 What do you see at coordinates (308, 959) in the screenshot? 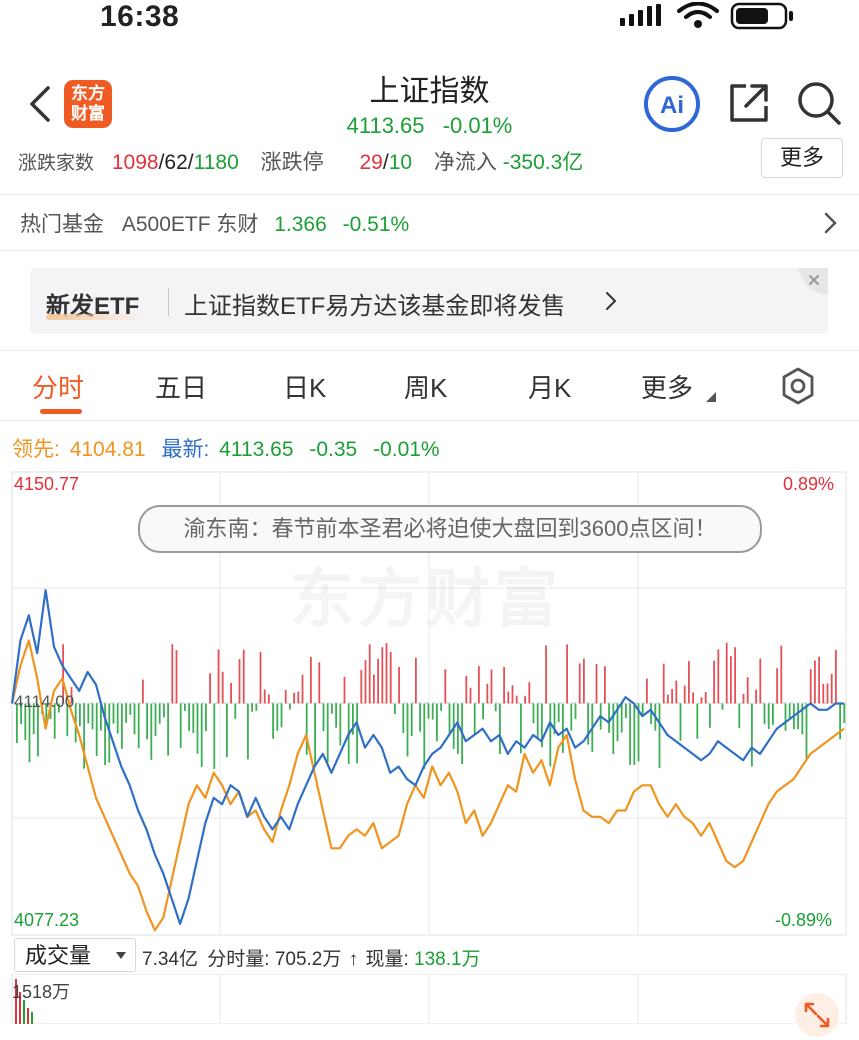
I see `minute-volume-value: 705.2万` at bounding box center [308, 959].